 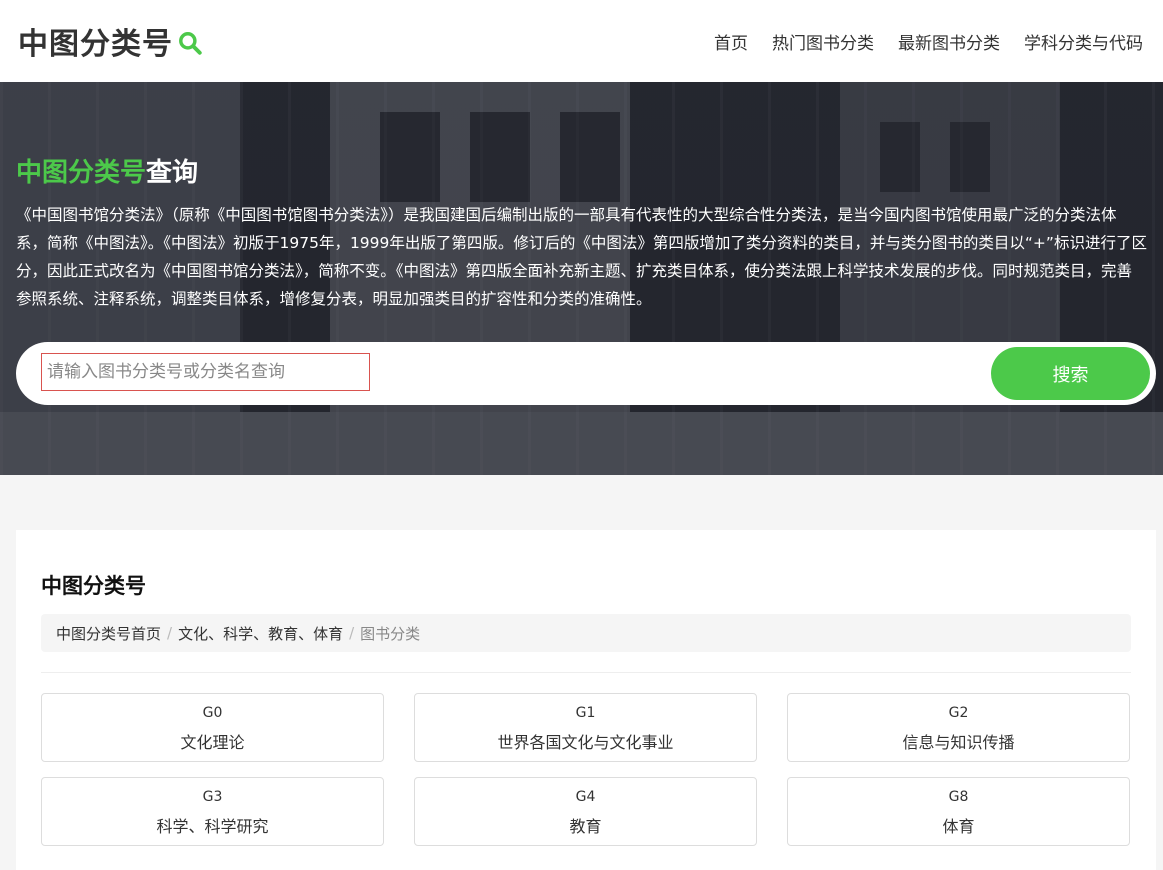 What do you see at coordinates (212, 826) in the screenshot?
I see `category-name: 科学、科学研究` at bounding box center [212, 826].